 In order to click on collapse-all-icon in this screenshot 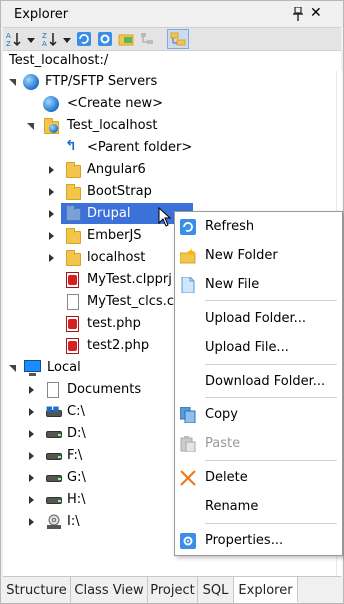, I will do `click(147, 39)`.